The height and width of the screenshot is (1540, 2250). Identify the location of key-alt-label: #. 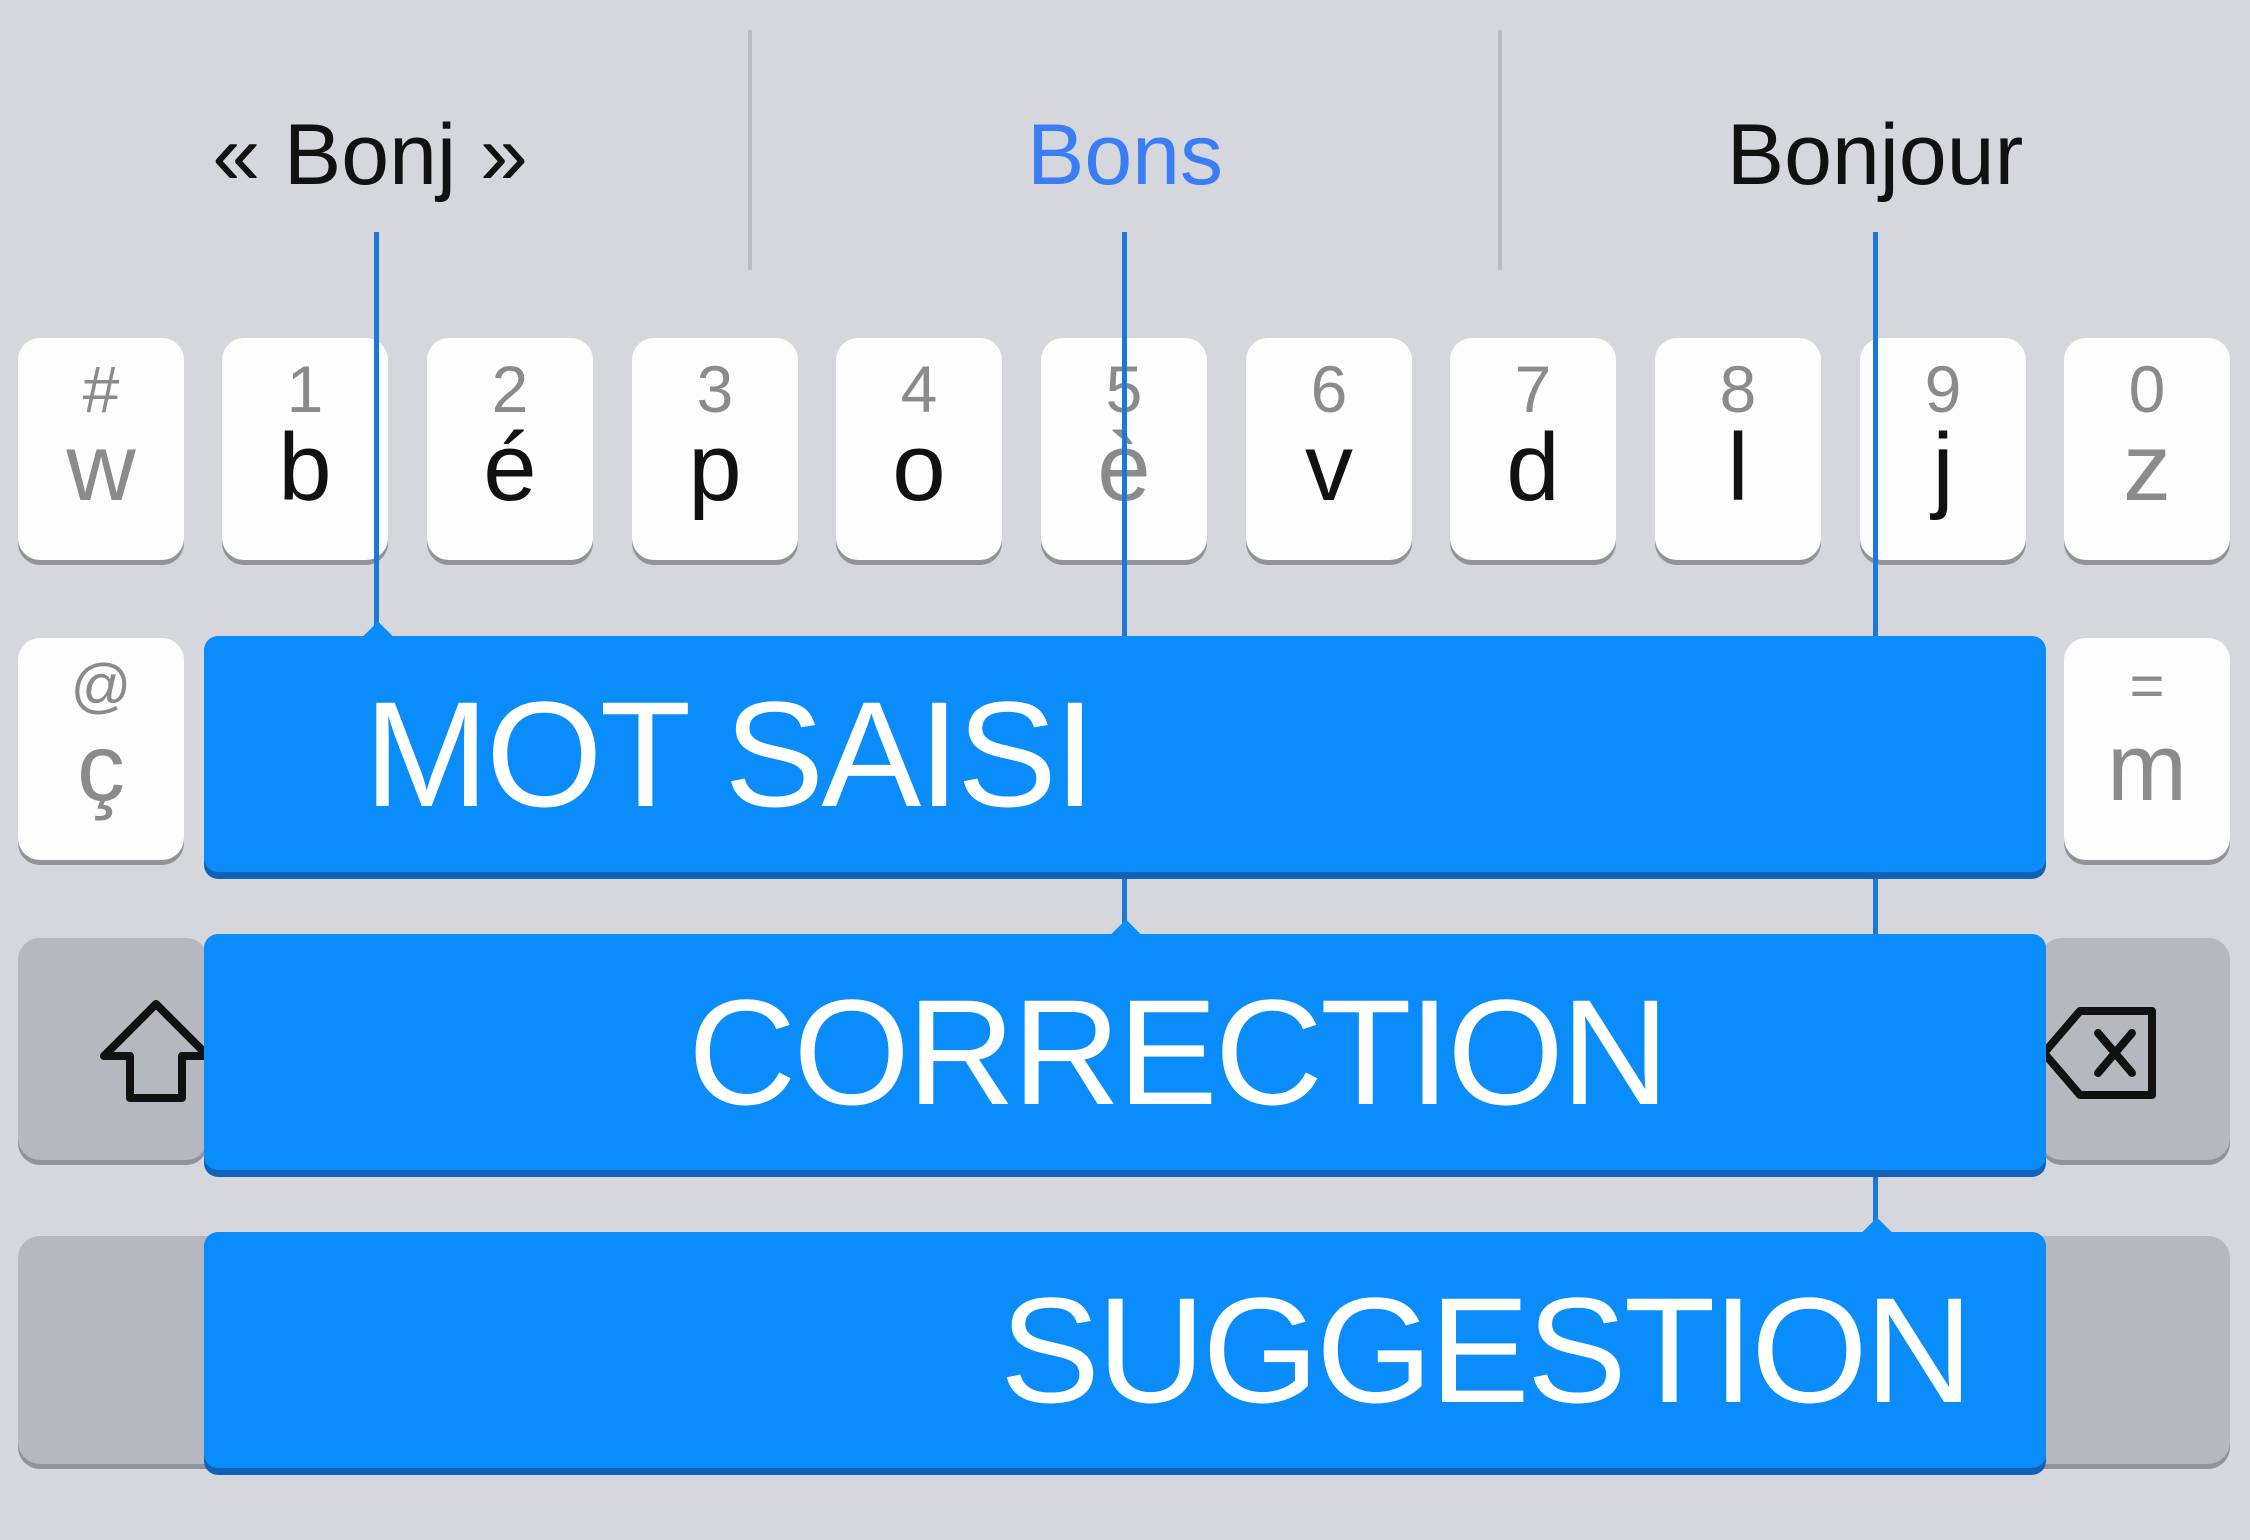
(101, 389).